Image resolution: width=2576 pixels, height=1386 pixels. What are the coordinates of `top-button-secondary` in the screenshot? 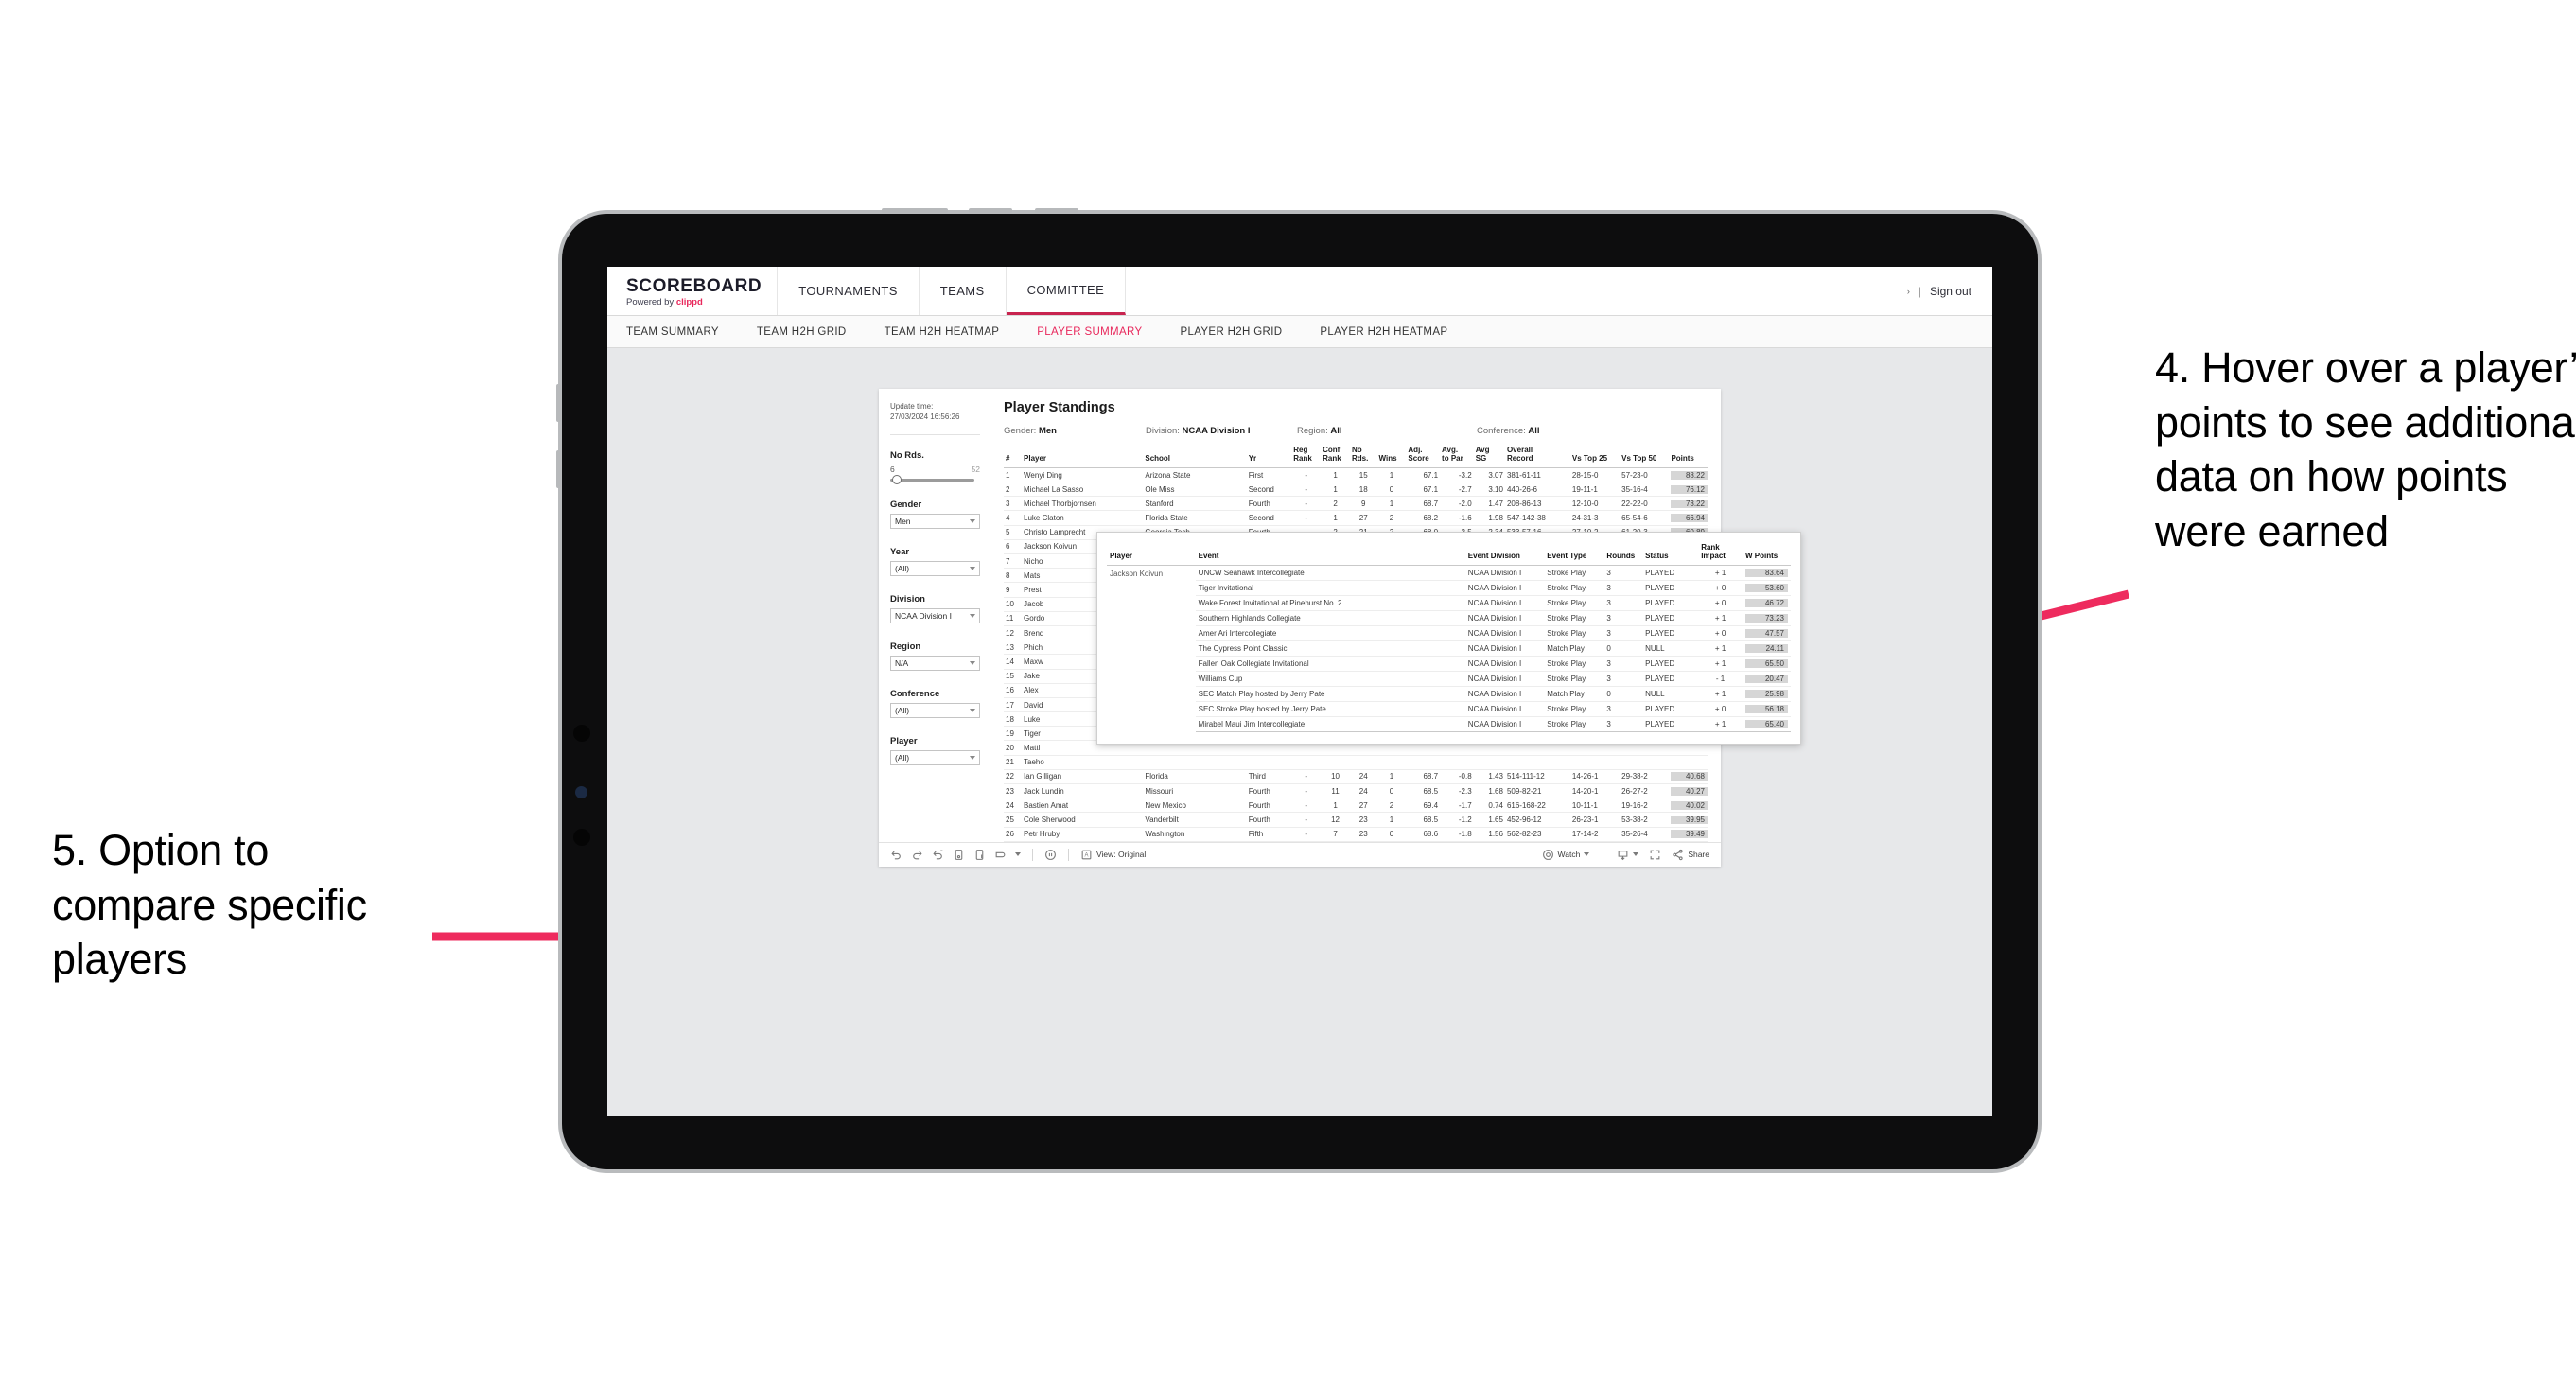 It's located at (991, 210).